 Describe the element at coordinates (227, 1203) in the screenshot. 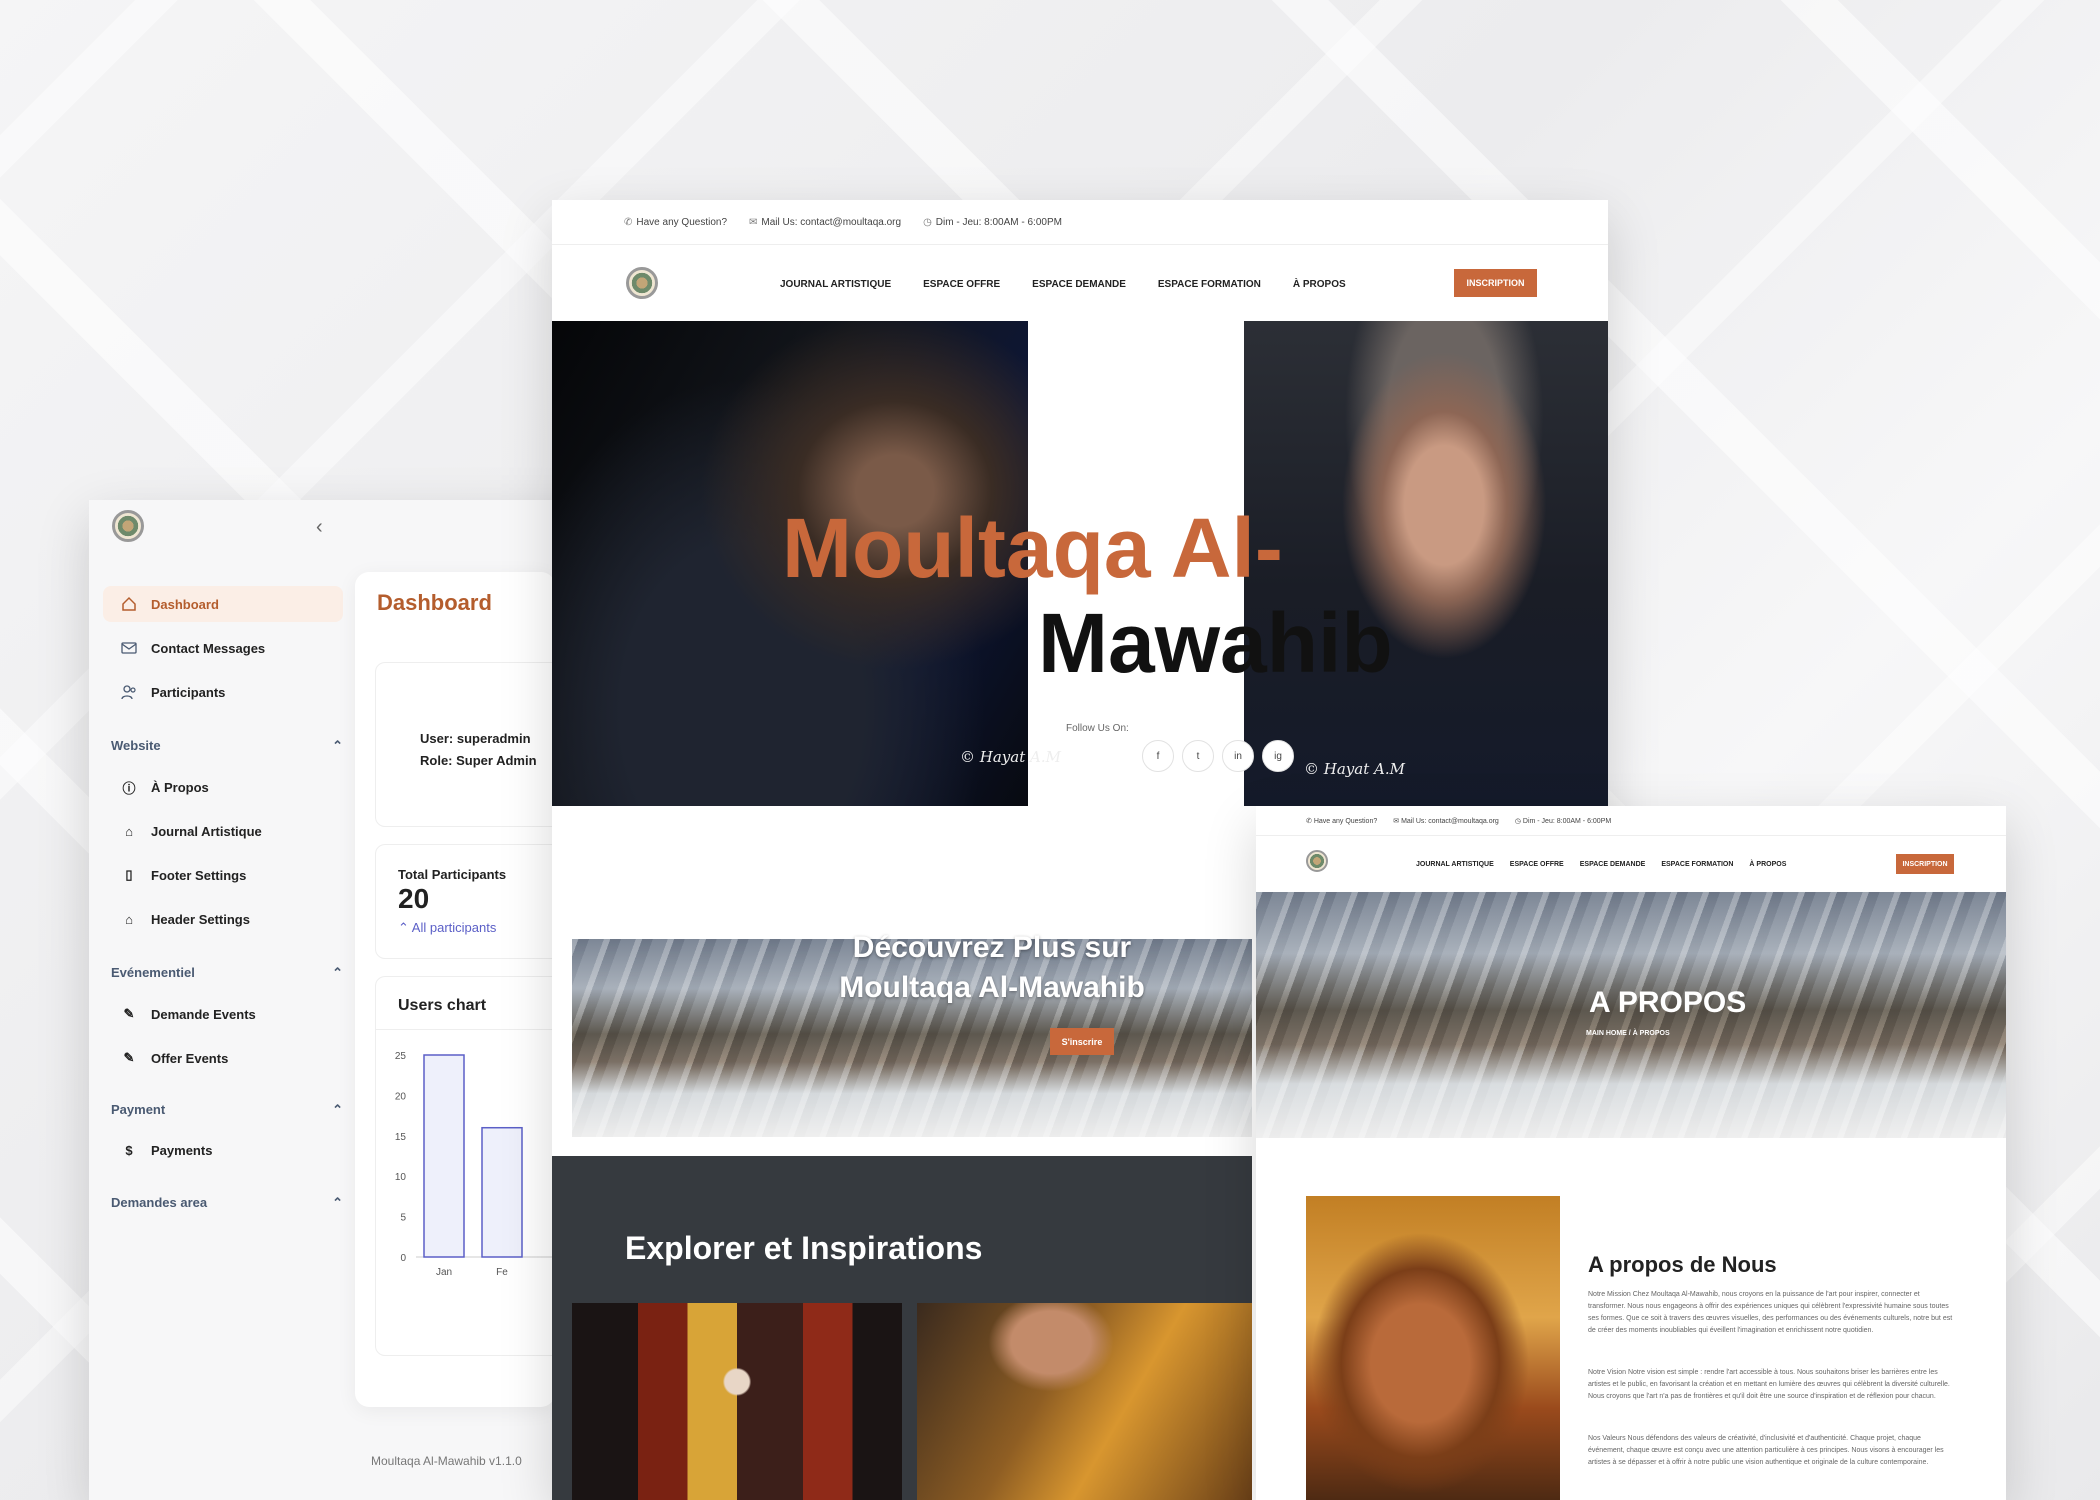

I see `section-demandes-area: Demandes area ⌃` at that location.